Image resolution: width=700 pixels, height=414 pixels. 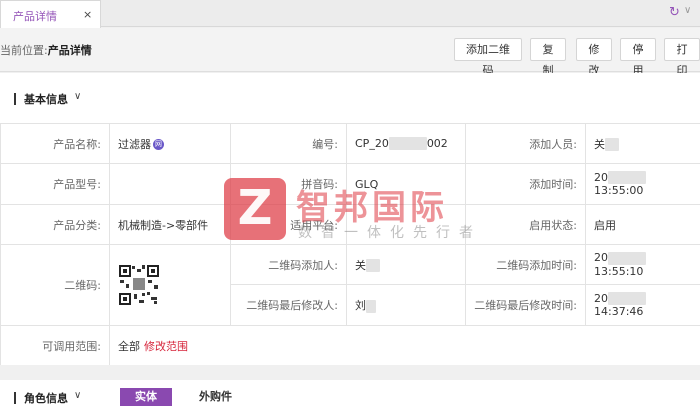 What do you see at coordinates (594, 57) in the screenshot?
I see `edit-button: 修改` at bounding box center [594, 57].